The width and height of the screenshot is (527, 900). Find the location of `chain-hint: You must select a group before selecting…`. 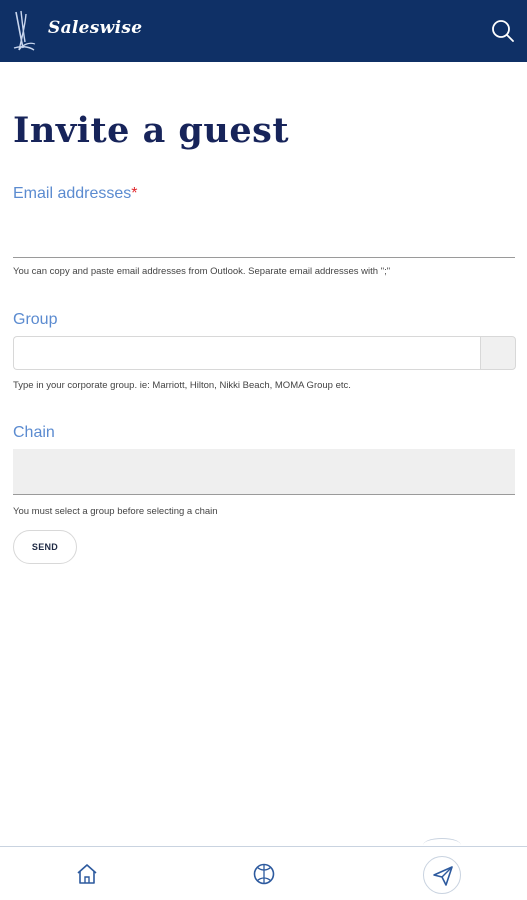

chain-hint: You must select a group before selecting… is located at coordinates (115, 511).